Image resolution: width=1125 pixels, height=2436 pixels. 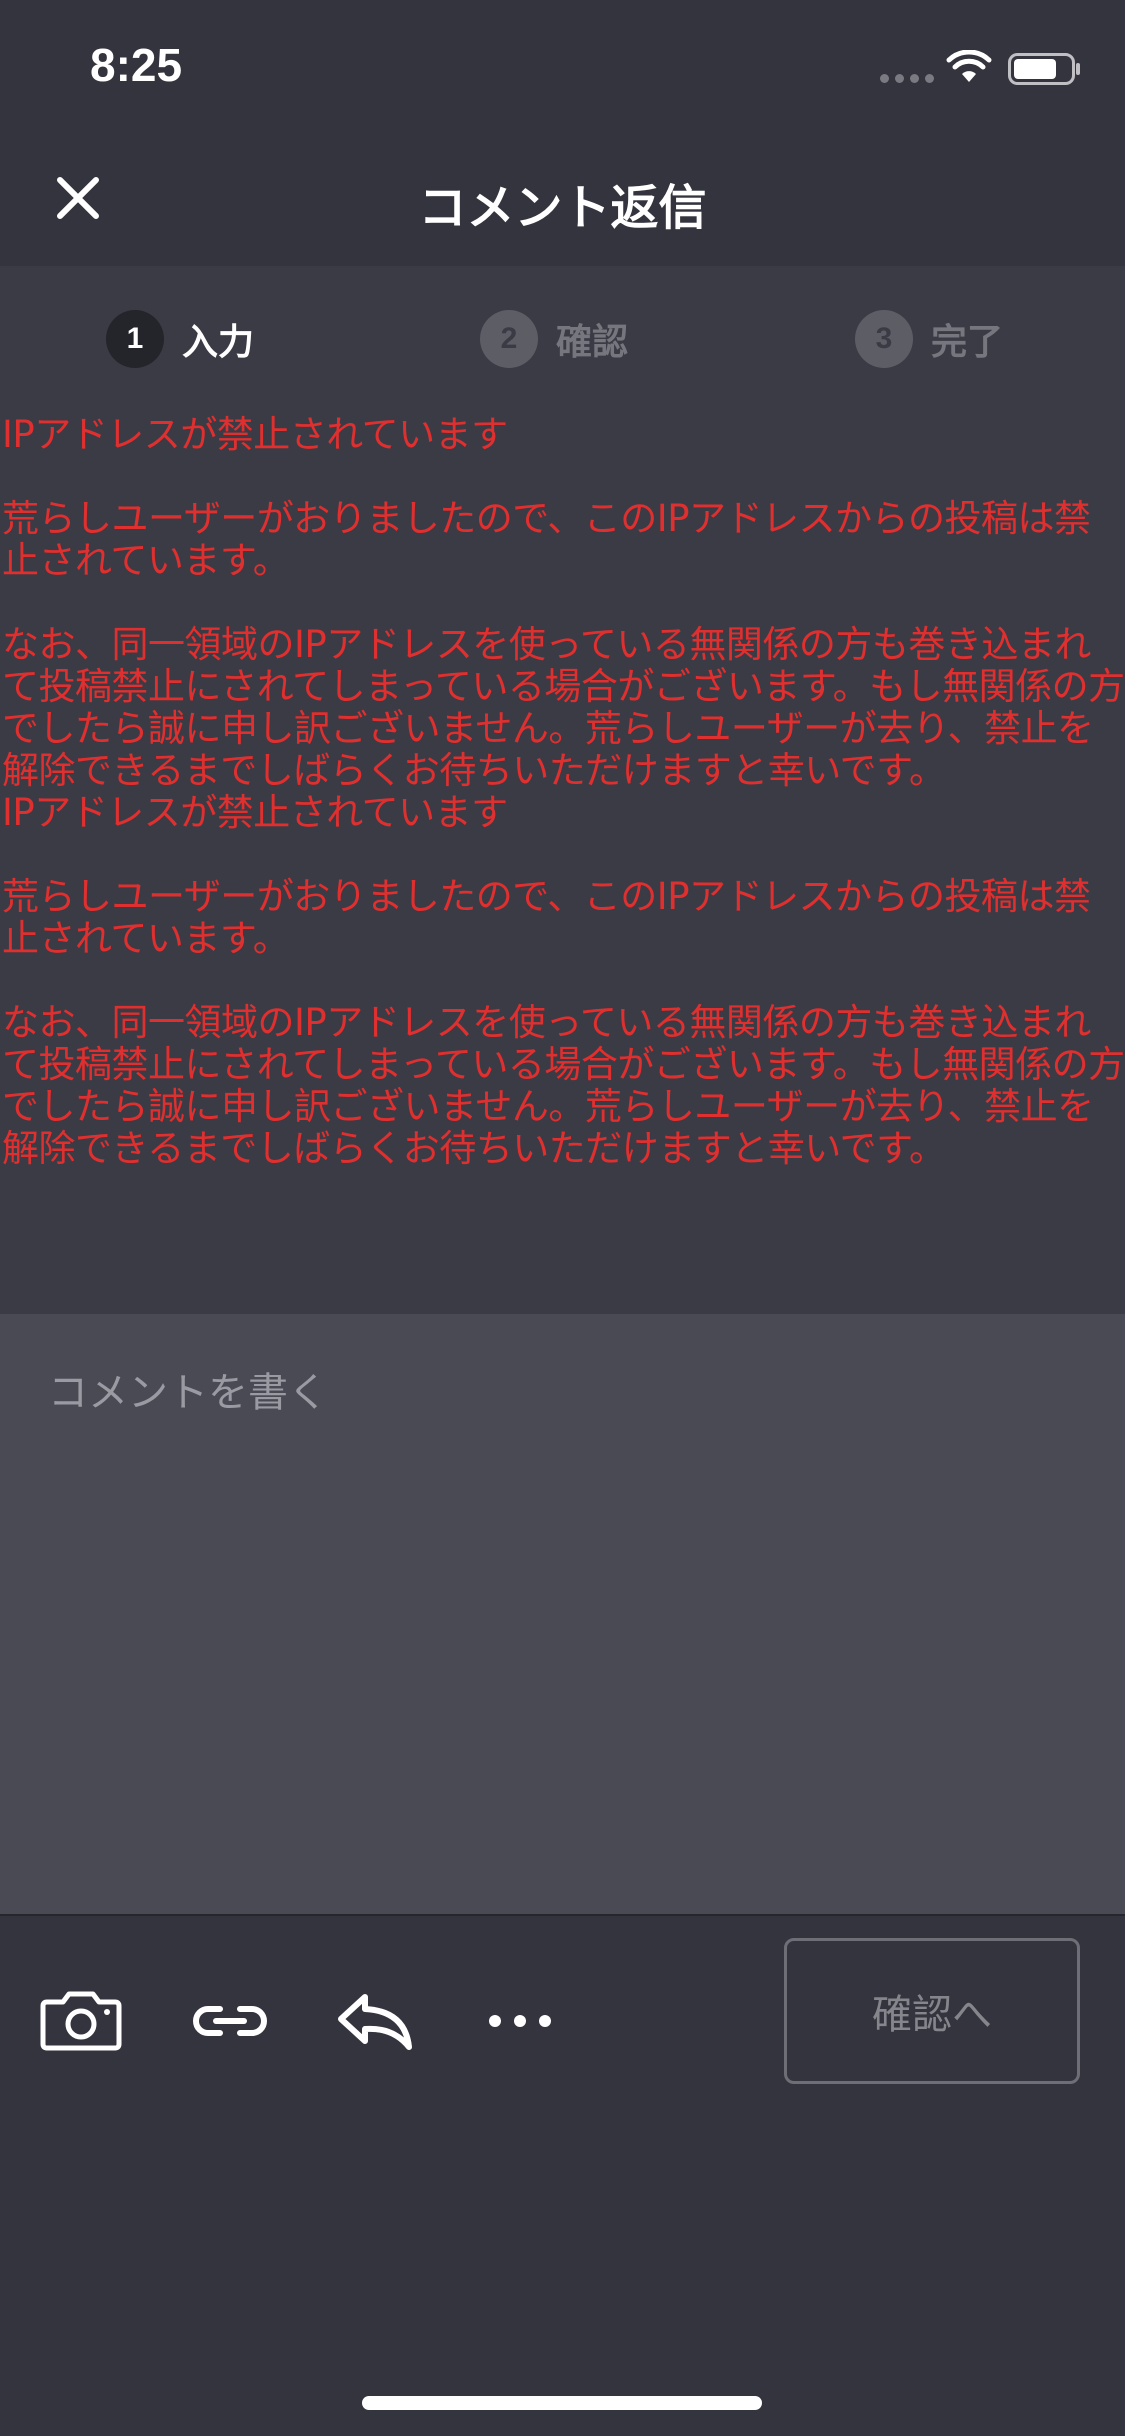 What do you see at coordinates (562, 2403) in the screenshot?
I see `home-indicator` at bounding box center [562, 2403].